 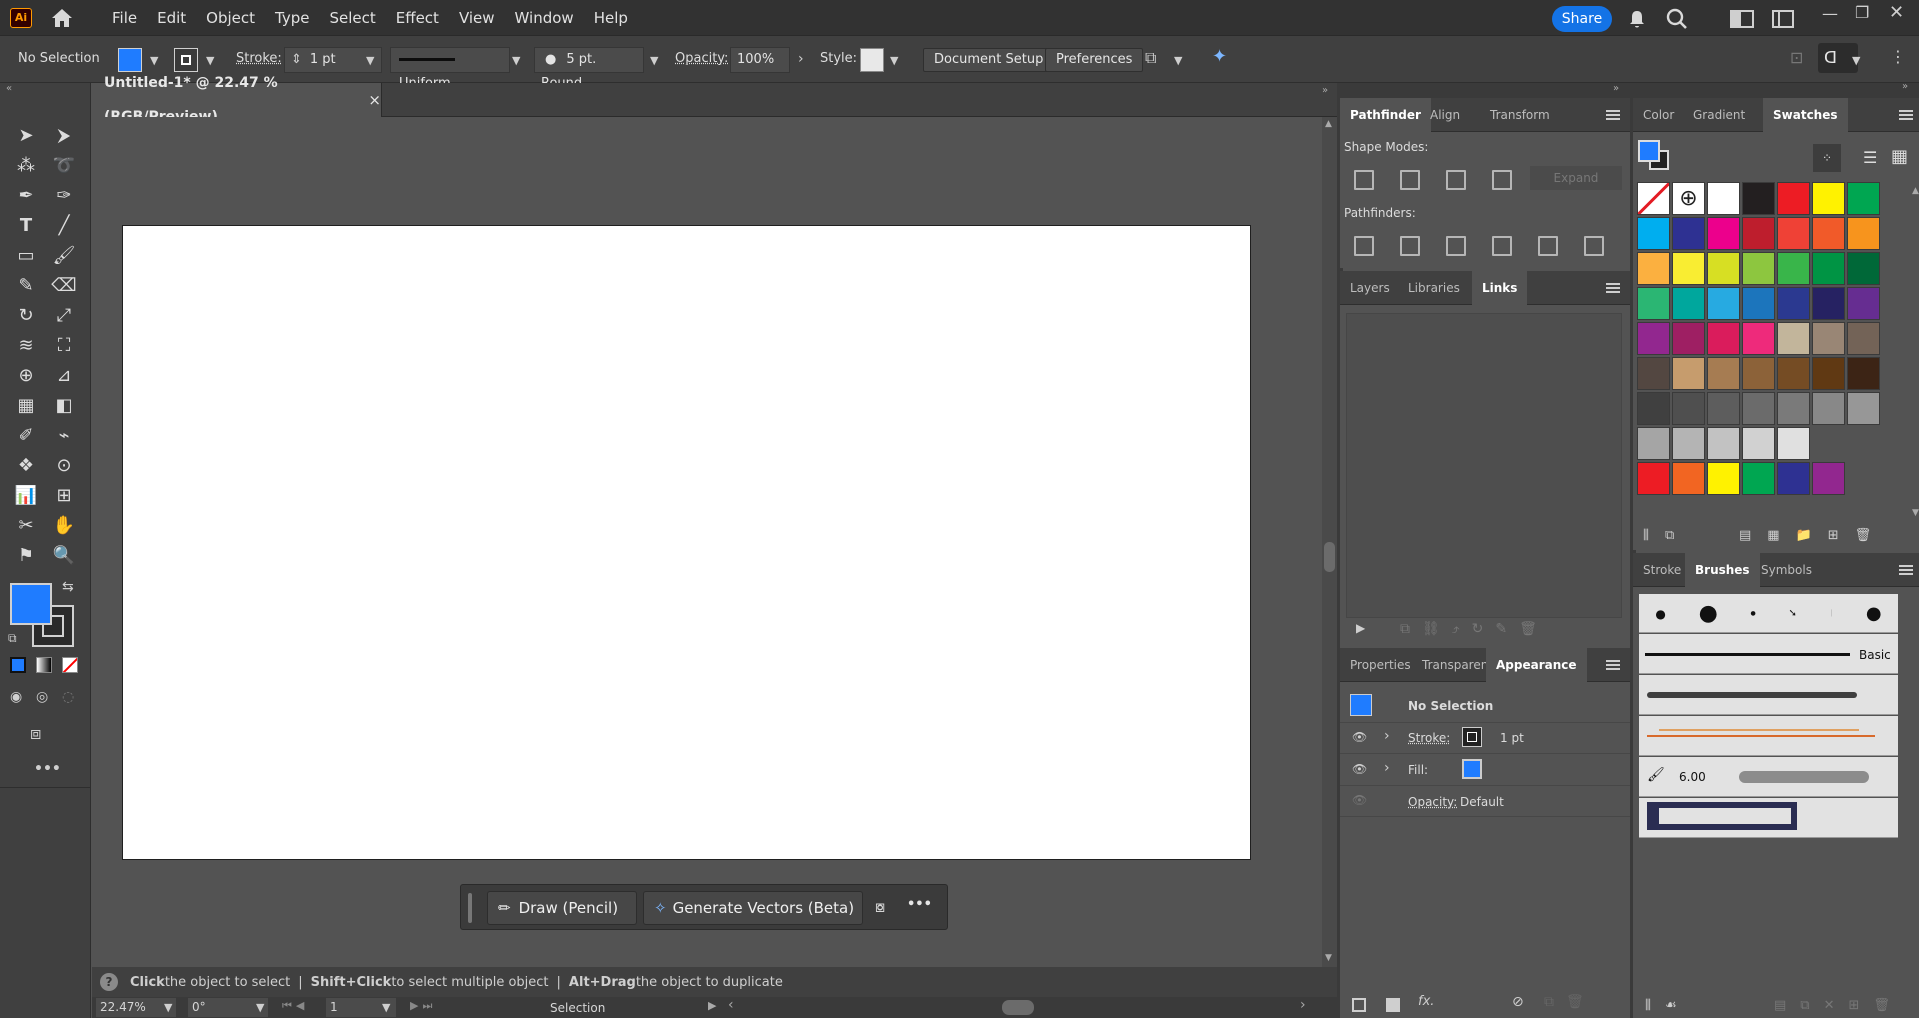 What do you see at coordinates (1359, 800) in the screenshot?
I see `visibility-eye-icon: 👁` at bounding box center [1359, 800].